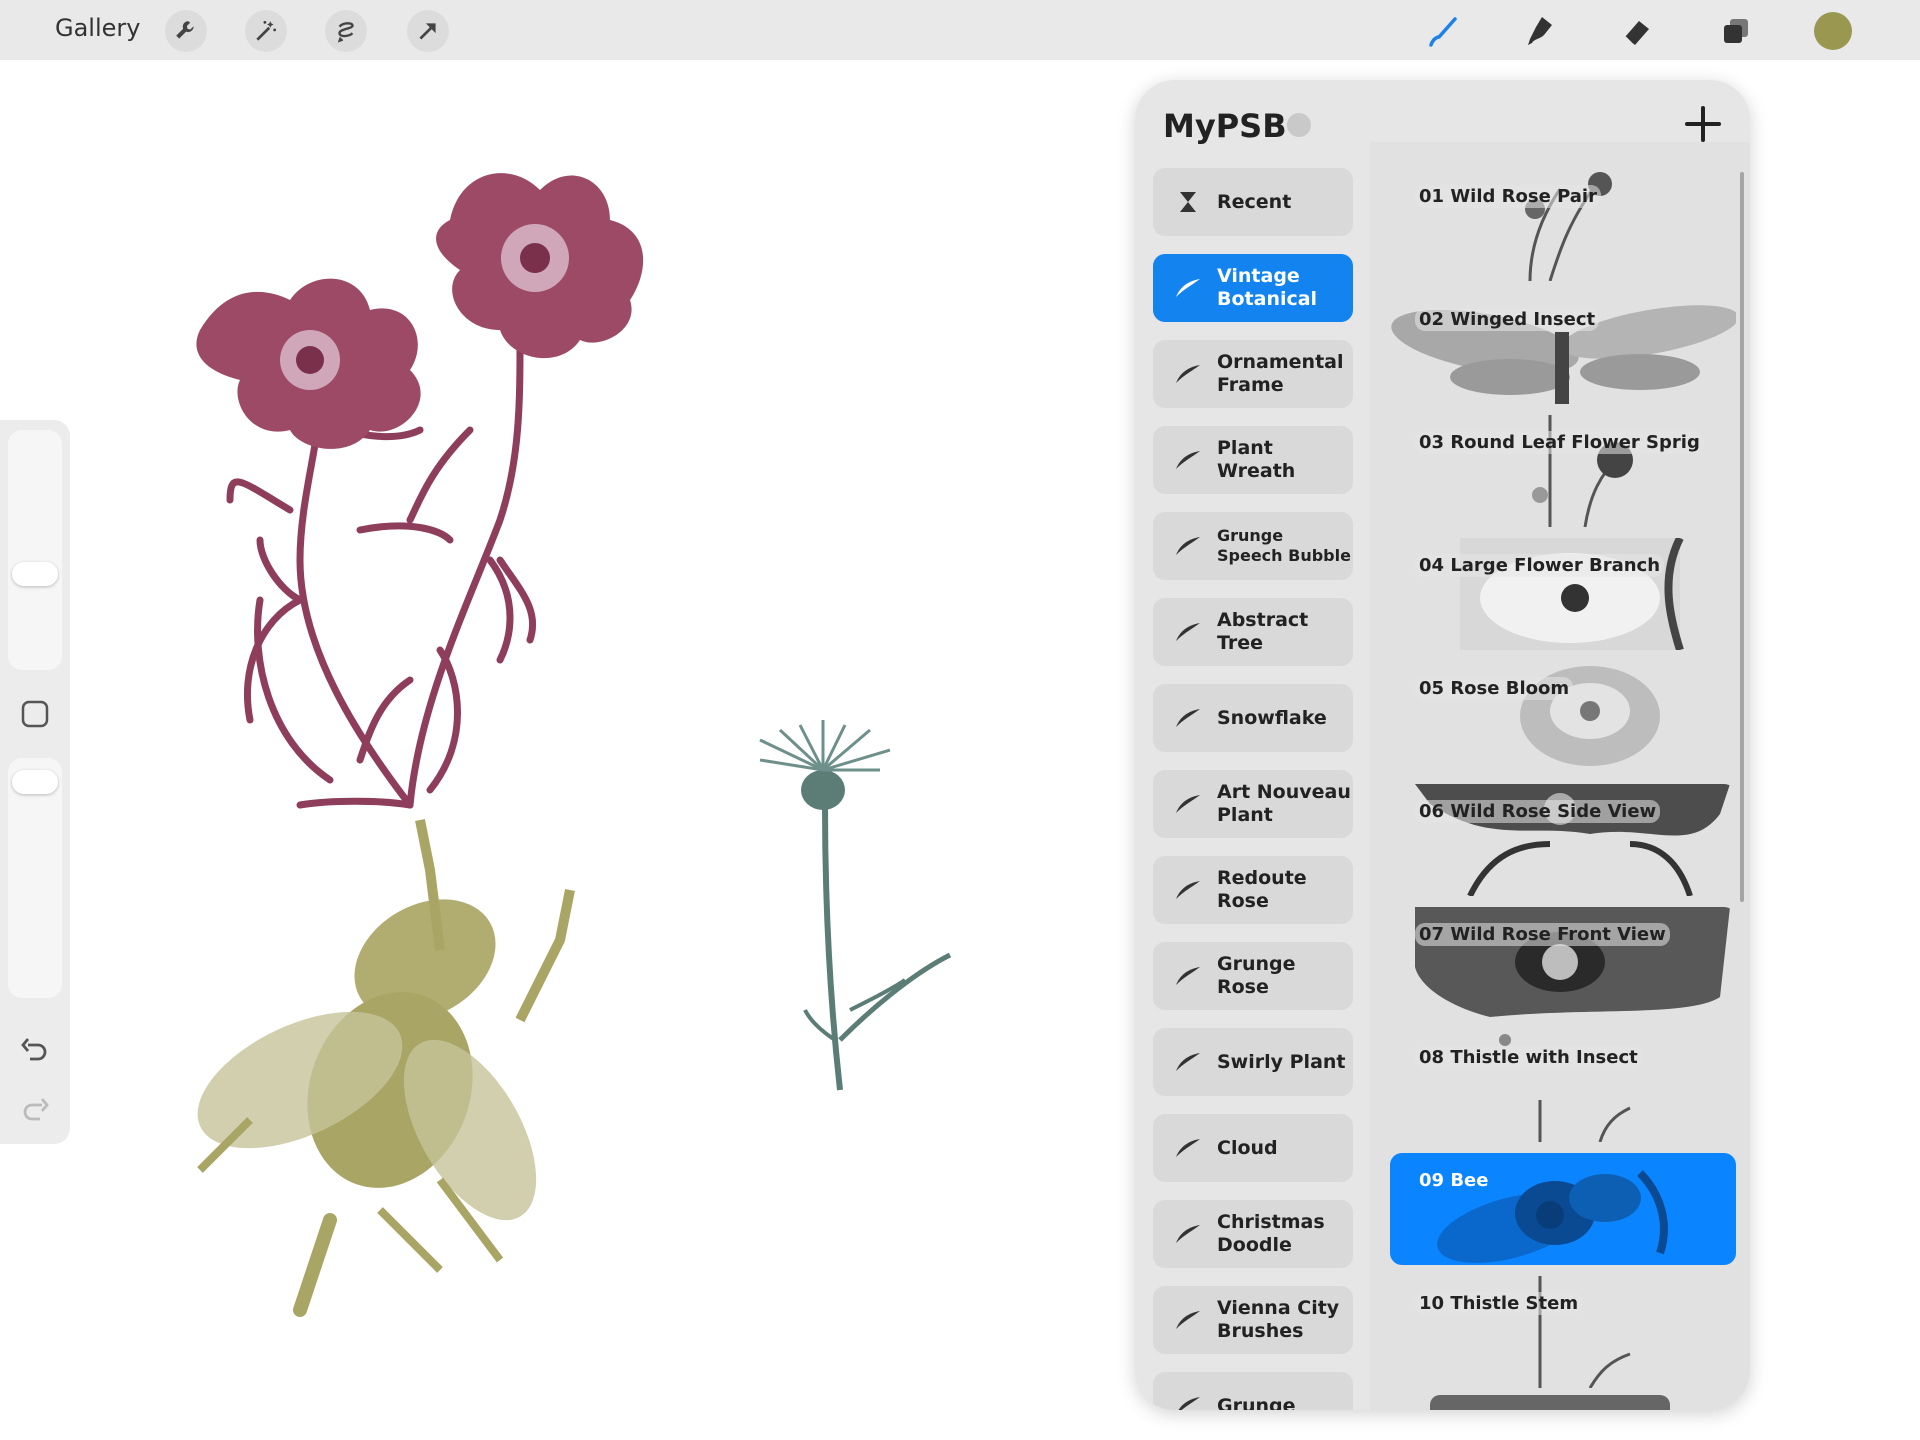 The image size is (1920, 1440). Describe the element at coordinates (1253, 976) in the screenshot. I see `brush-set-grunge-rose: Grunge Rose` at that location.